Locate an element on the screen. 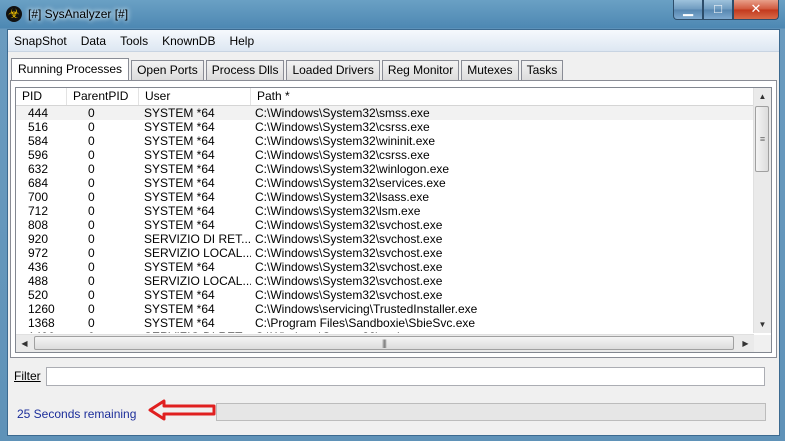 The height and width of the screenshot is (441, 785). cell-pid: 700 is located at coordinates (38, 197).